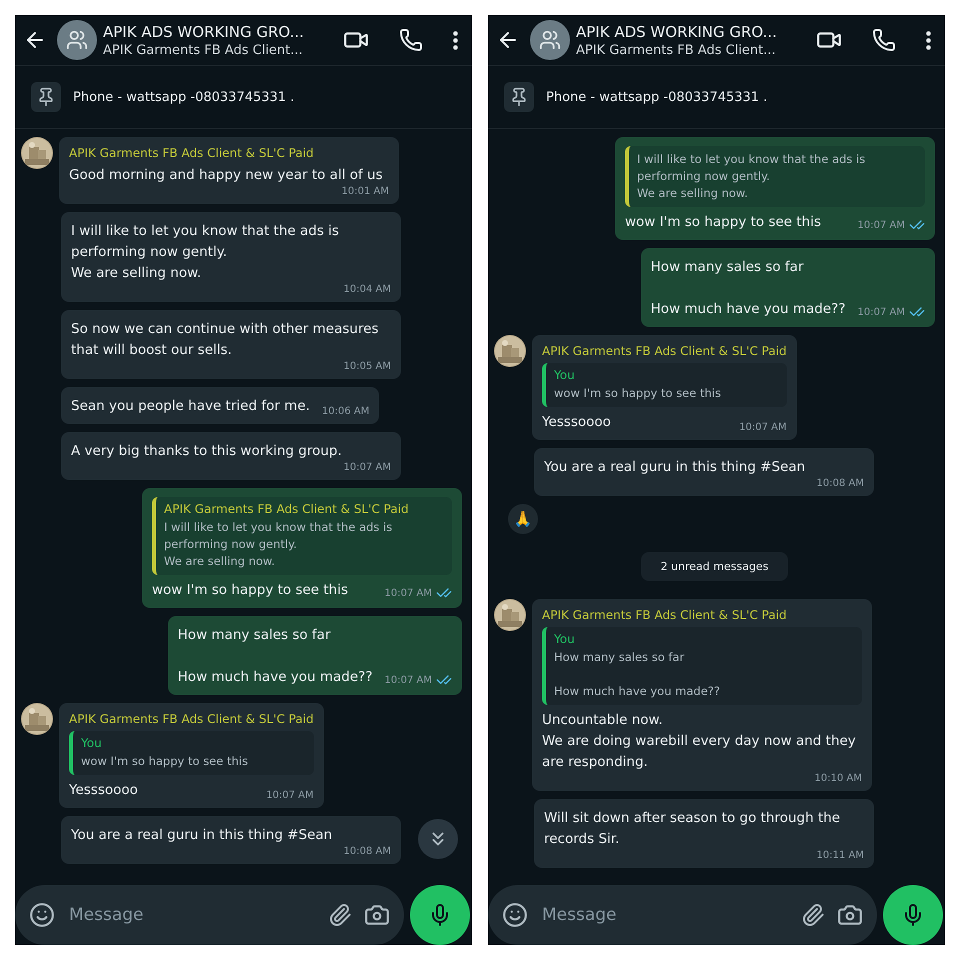 The image size is (960, 960). I want to click on scroll-down-button, so click(438, 839).